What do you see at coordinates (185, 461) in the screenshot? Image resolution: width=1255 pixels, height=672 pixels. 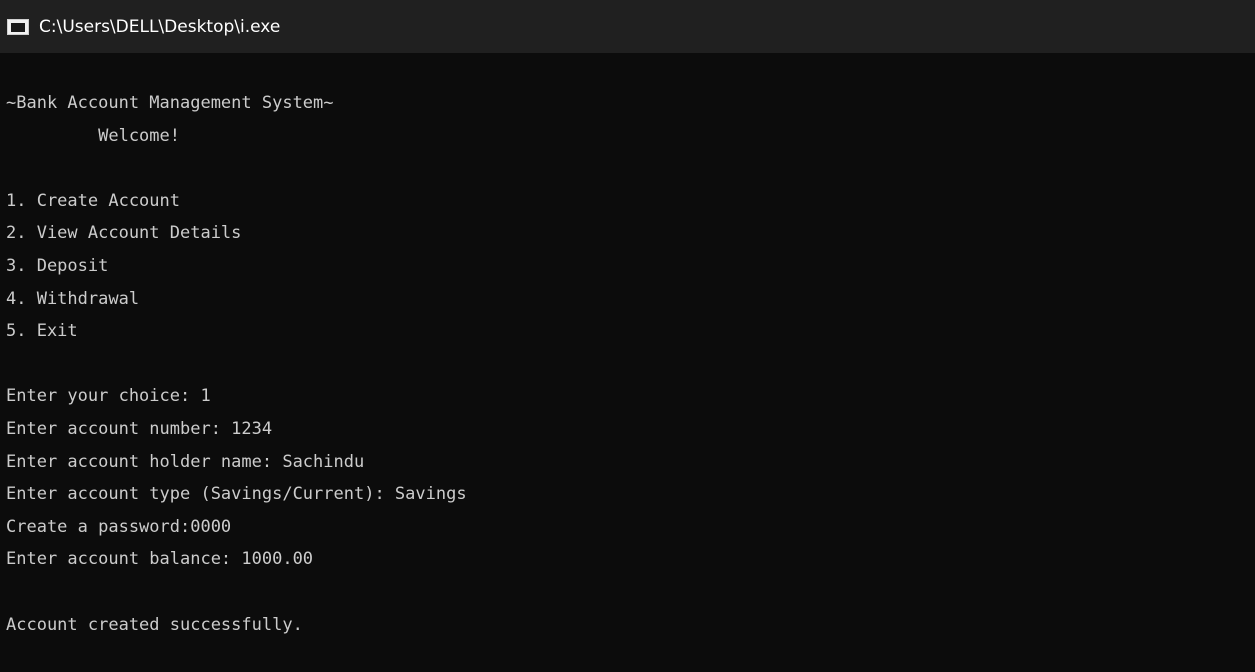 I see `account-holder-name-prompt: Enter account holder name: Sachindu` at bounding box center [185, 461].